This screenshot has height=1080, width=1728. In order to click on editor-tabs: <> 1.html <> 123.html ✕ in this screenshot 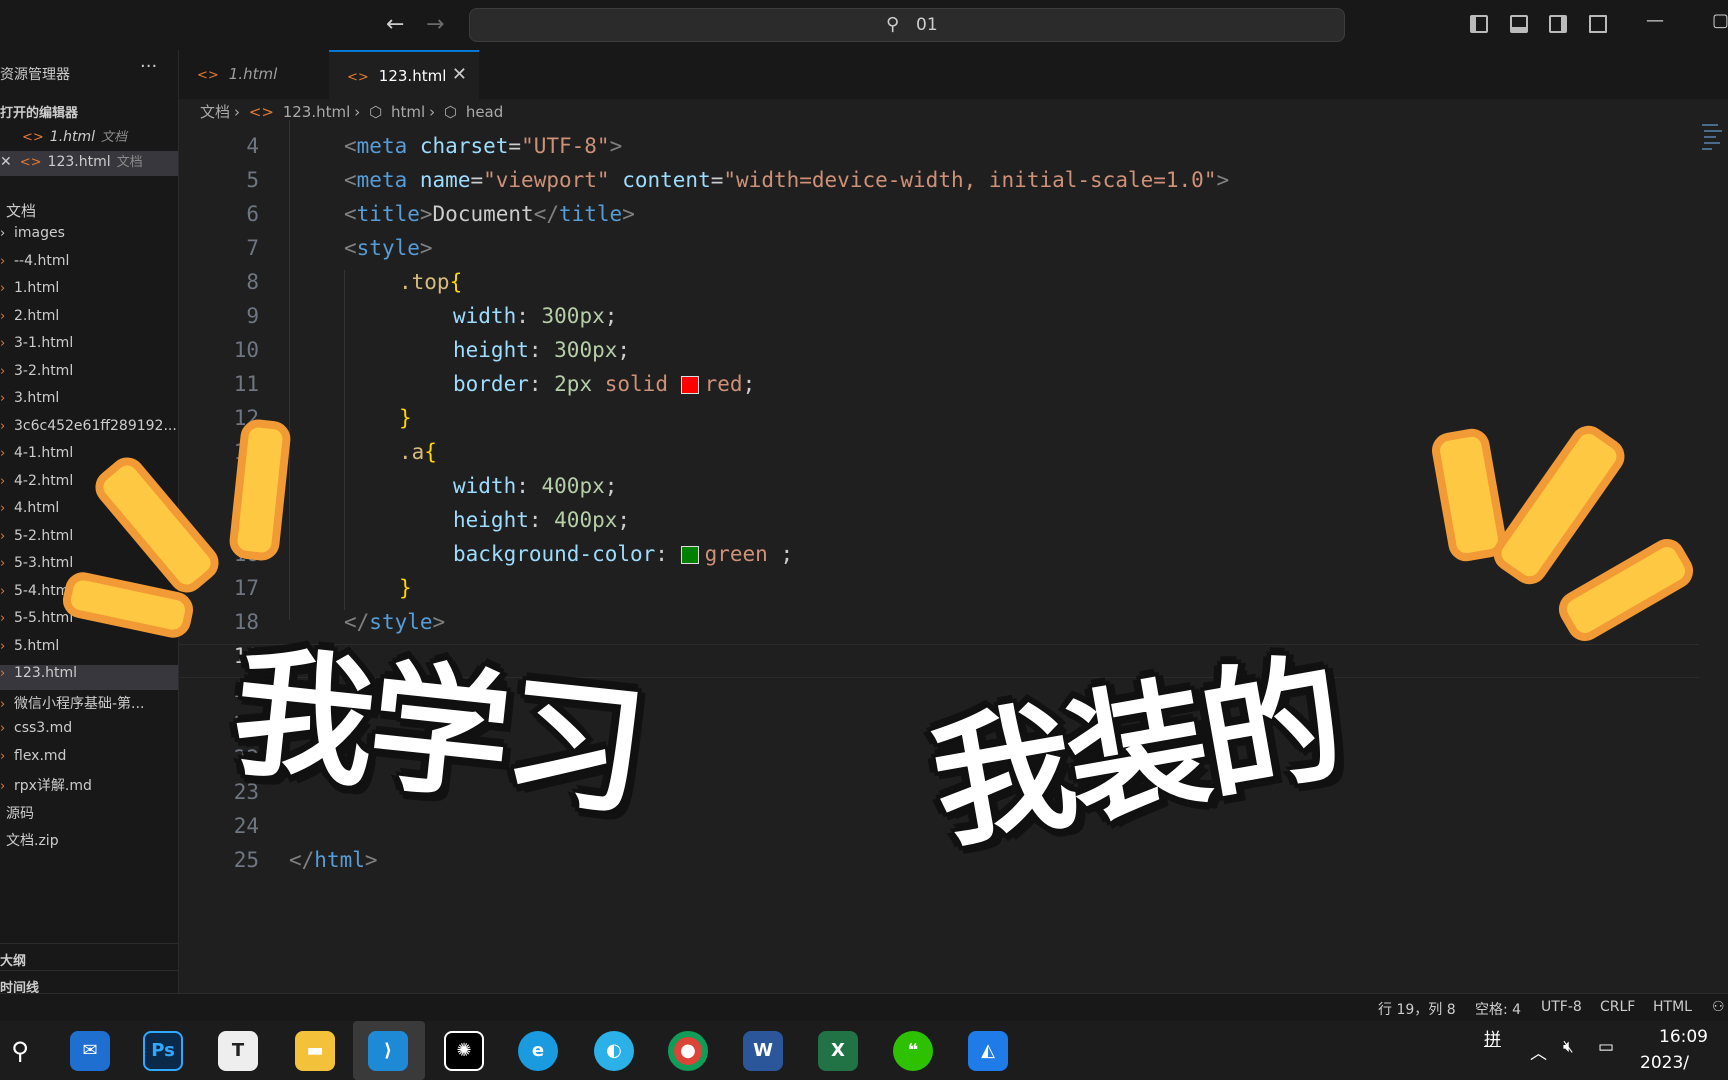, I will do `click(953, 74)`.